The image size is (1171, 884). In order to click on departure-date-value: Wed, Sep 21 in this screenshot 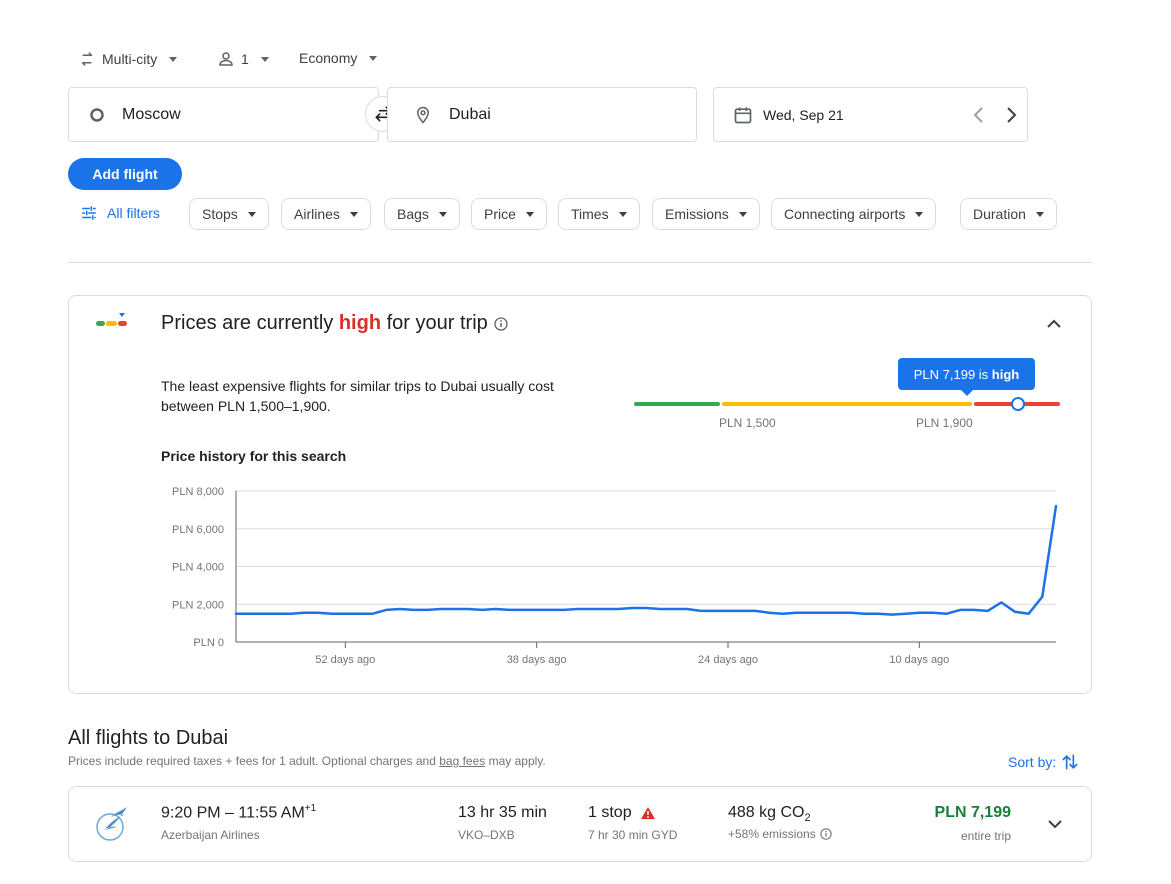, I will do `click(803, 114)`.